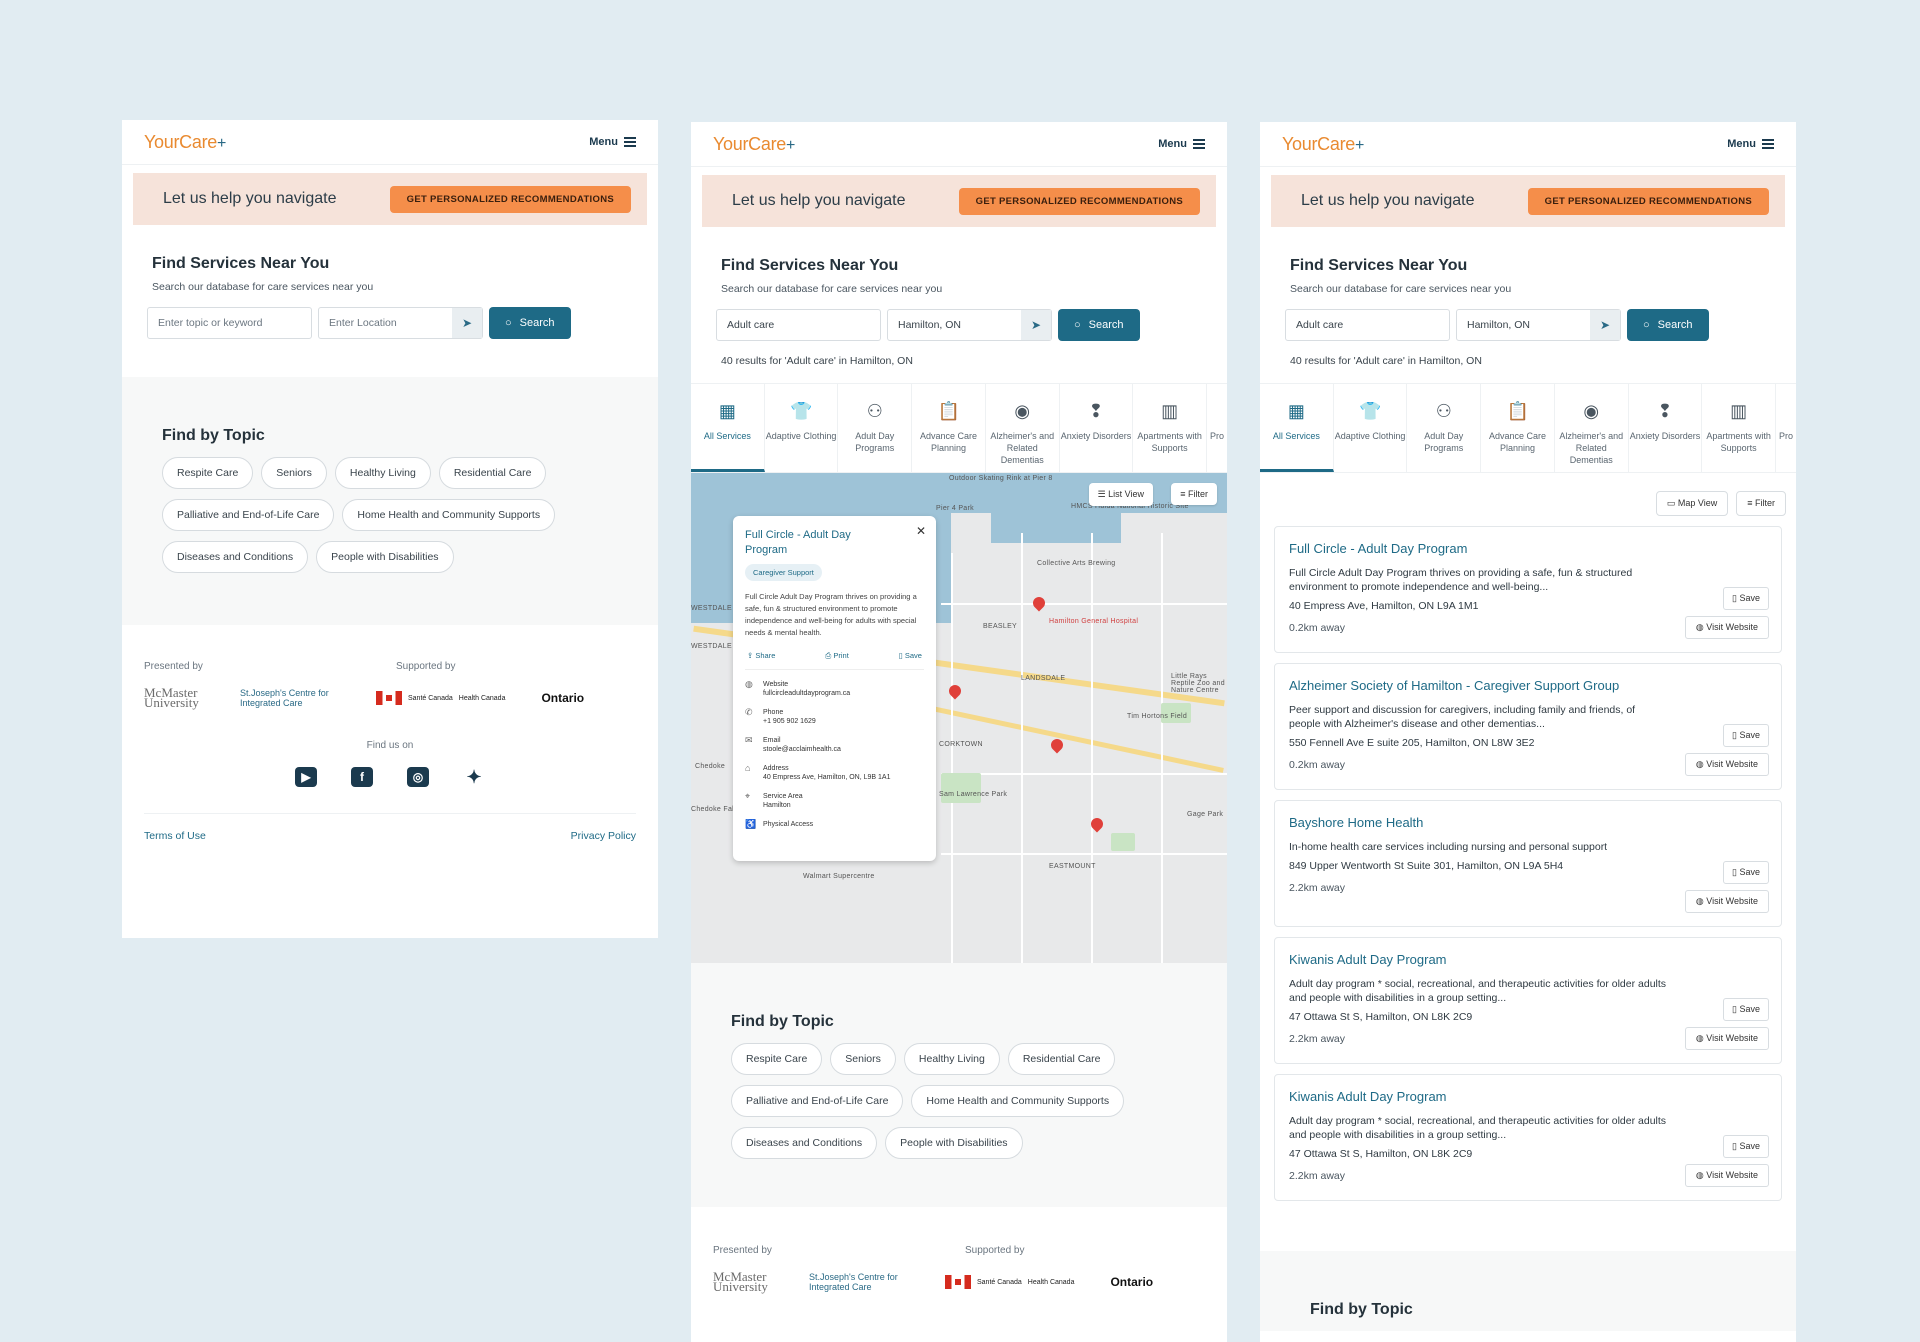  What do you see at coordinates (761, 656) in the screenshot?
I see `share-button: ⇪ Share` at bounding box center [761, 656].